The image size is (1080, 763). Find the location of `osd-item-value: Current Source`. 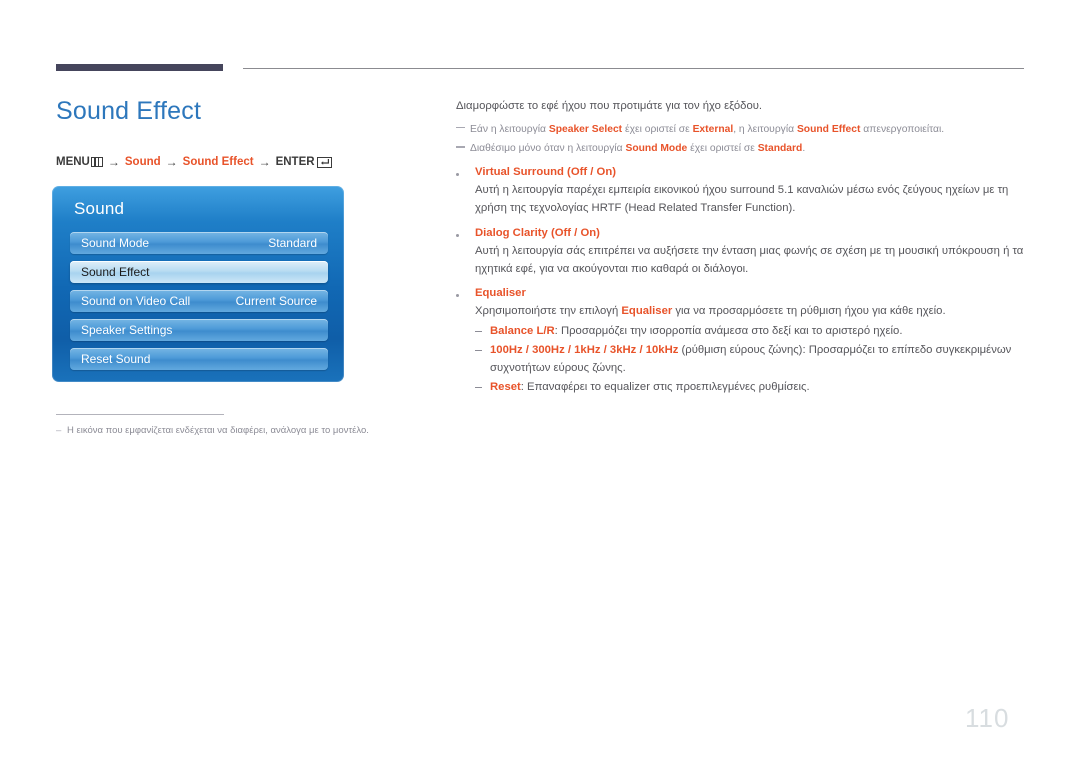

osd-item-value: Current Source is located at coordinates (276, 301).